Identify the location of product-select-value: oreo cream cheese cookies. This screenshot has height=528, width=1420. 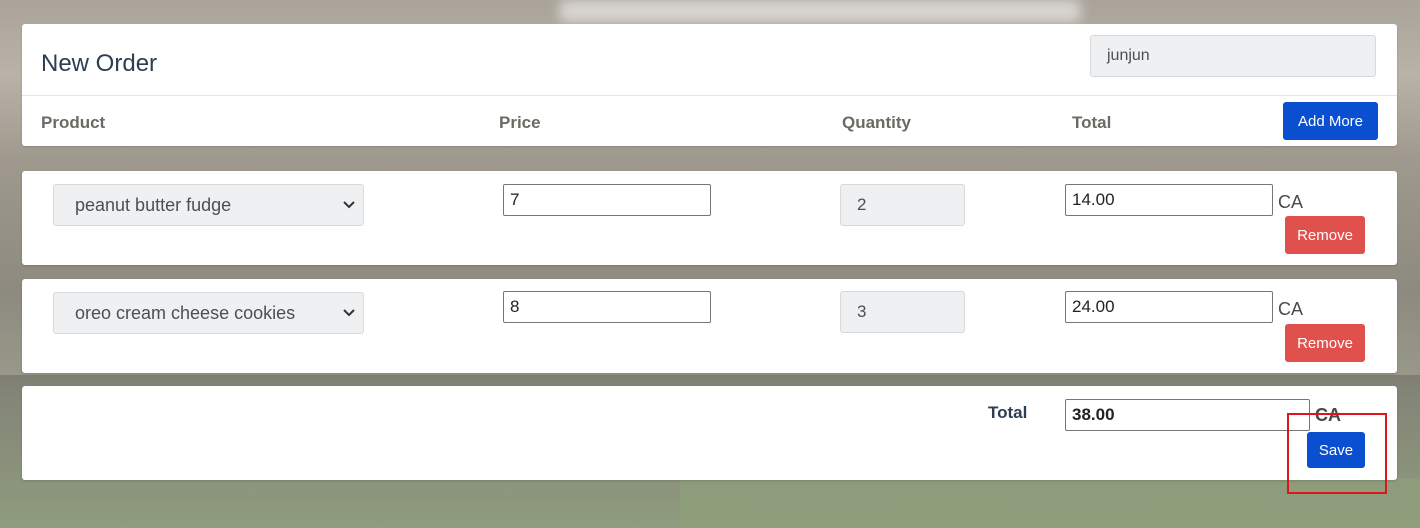
(185, 313).